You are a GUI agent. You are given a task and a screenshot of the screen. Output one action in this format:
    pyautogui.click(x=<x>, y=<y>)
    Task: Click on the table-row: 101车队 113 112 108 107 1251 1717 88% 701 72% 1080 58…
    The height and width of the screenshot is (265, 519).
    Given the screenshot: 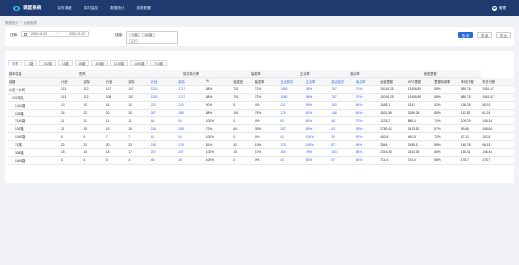 What is the action you would take?
    pyautogui.click(x=261, y=97)
    